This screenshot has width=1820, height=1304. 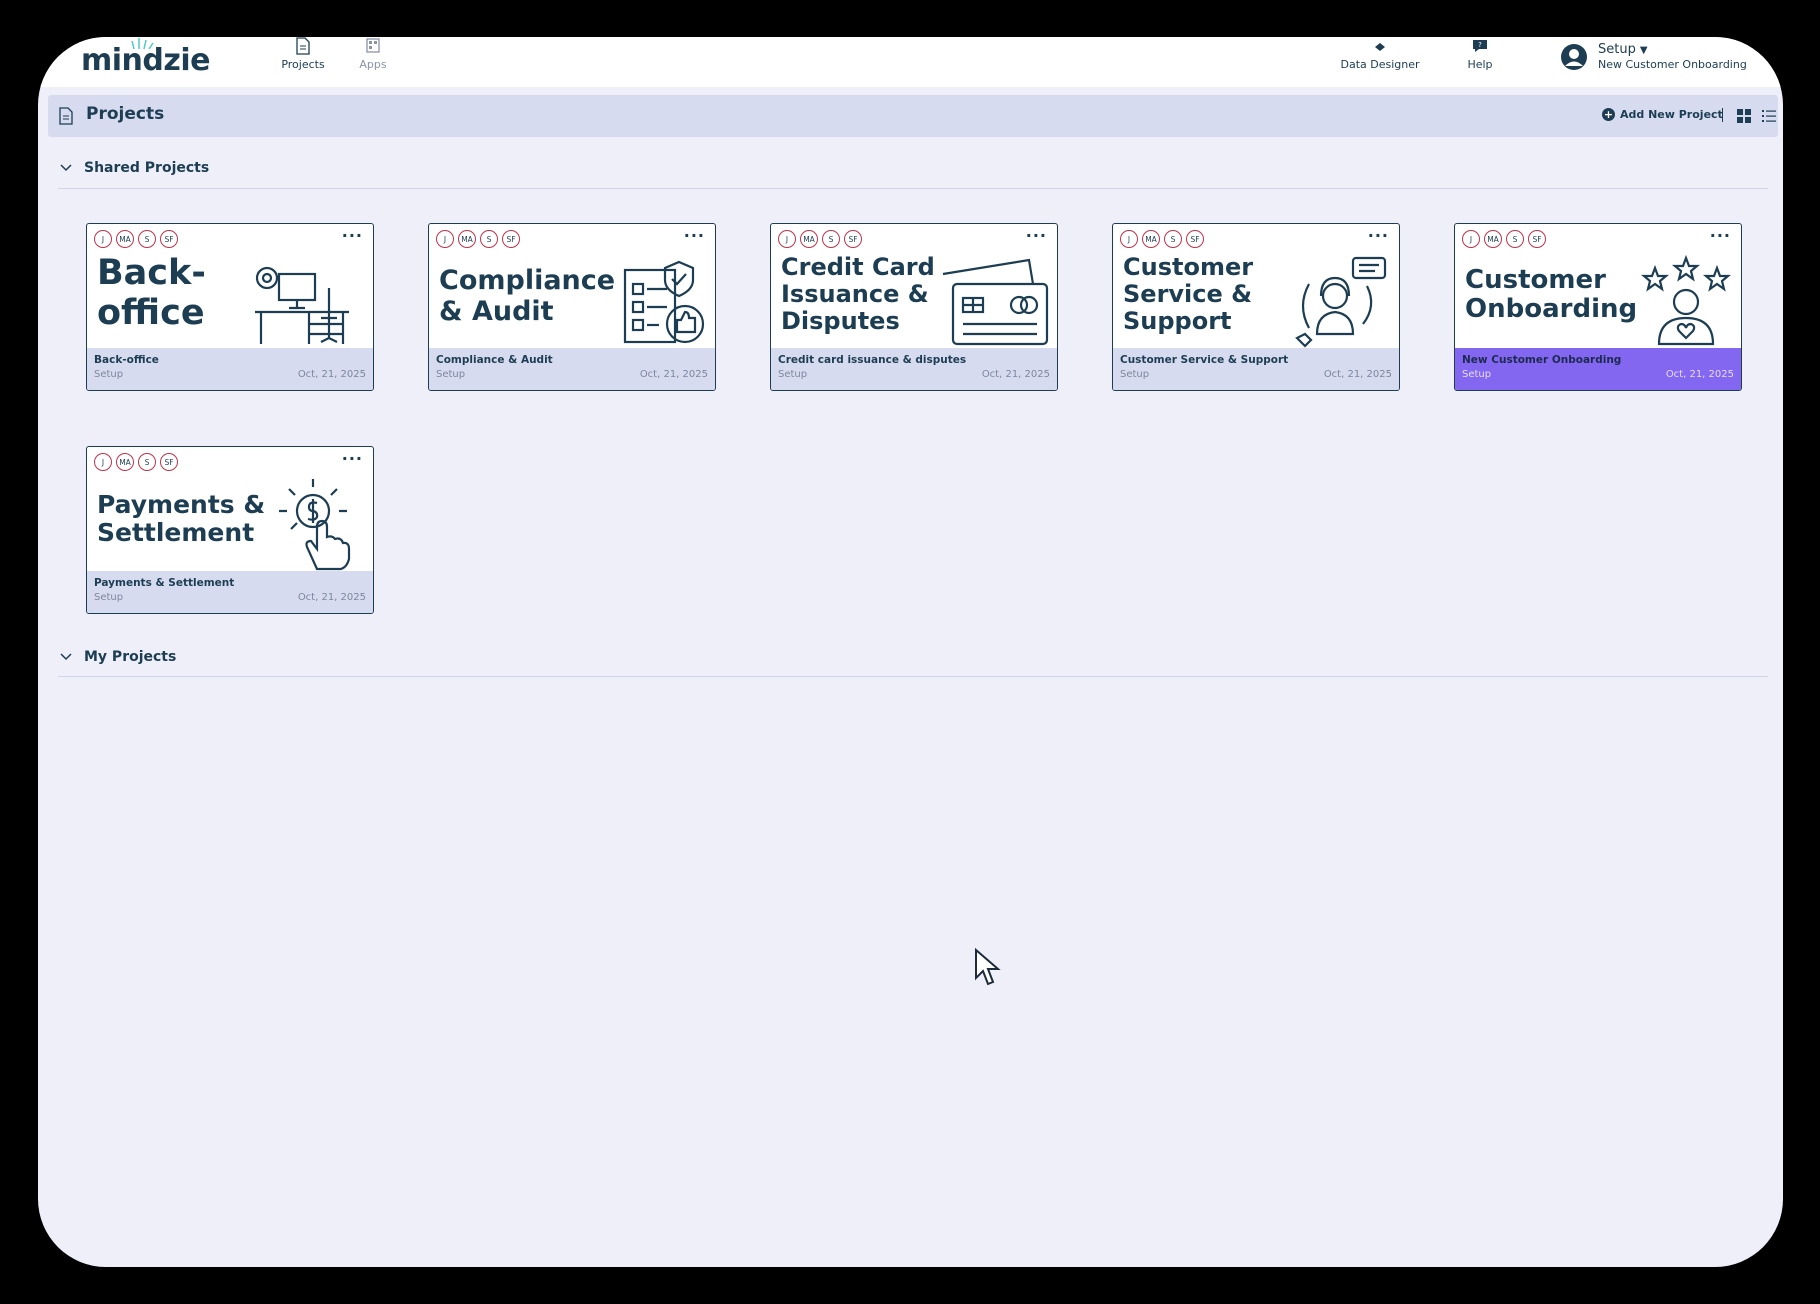 What do you see at coordinates (1380, 54) in the screenshot?
I see `nav-data-designer: Data Designer` at bounding box center [1380, 54].